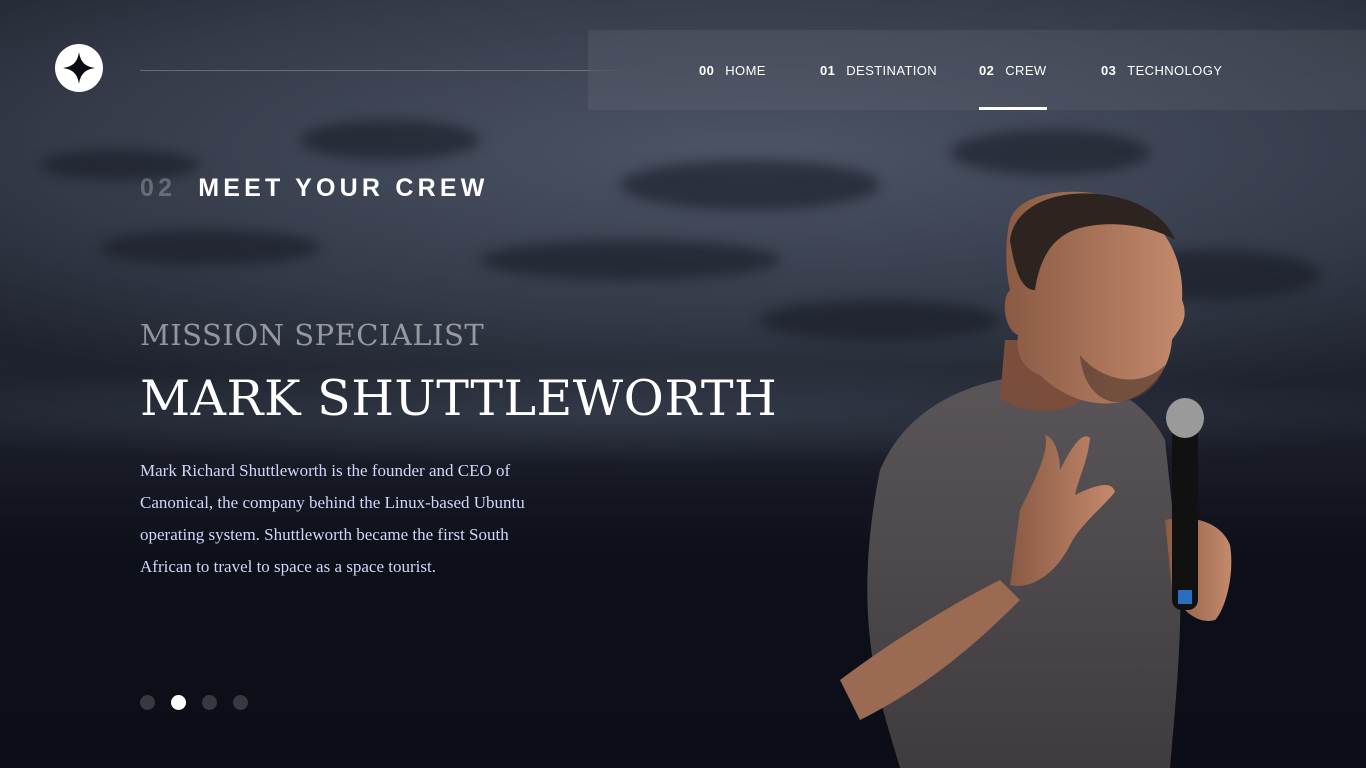  Describe the element at coordinates (79, 68) in the screenshot. I see `logo-star-icon` at that location.